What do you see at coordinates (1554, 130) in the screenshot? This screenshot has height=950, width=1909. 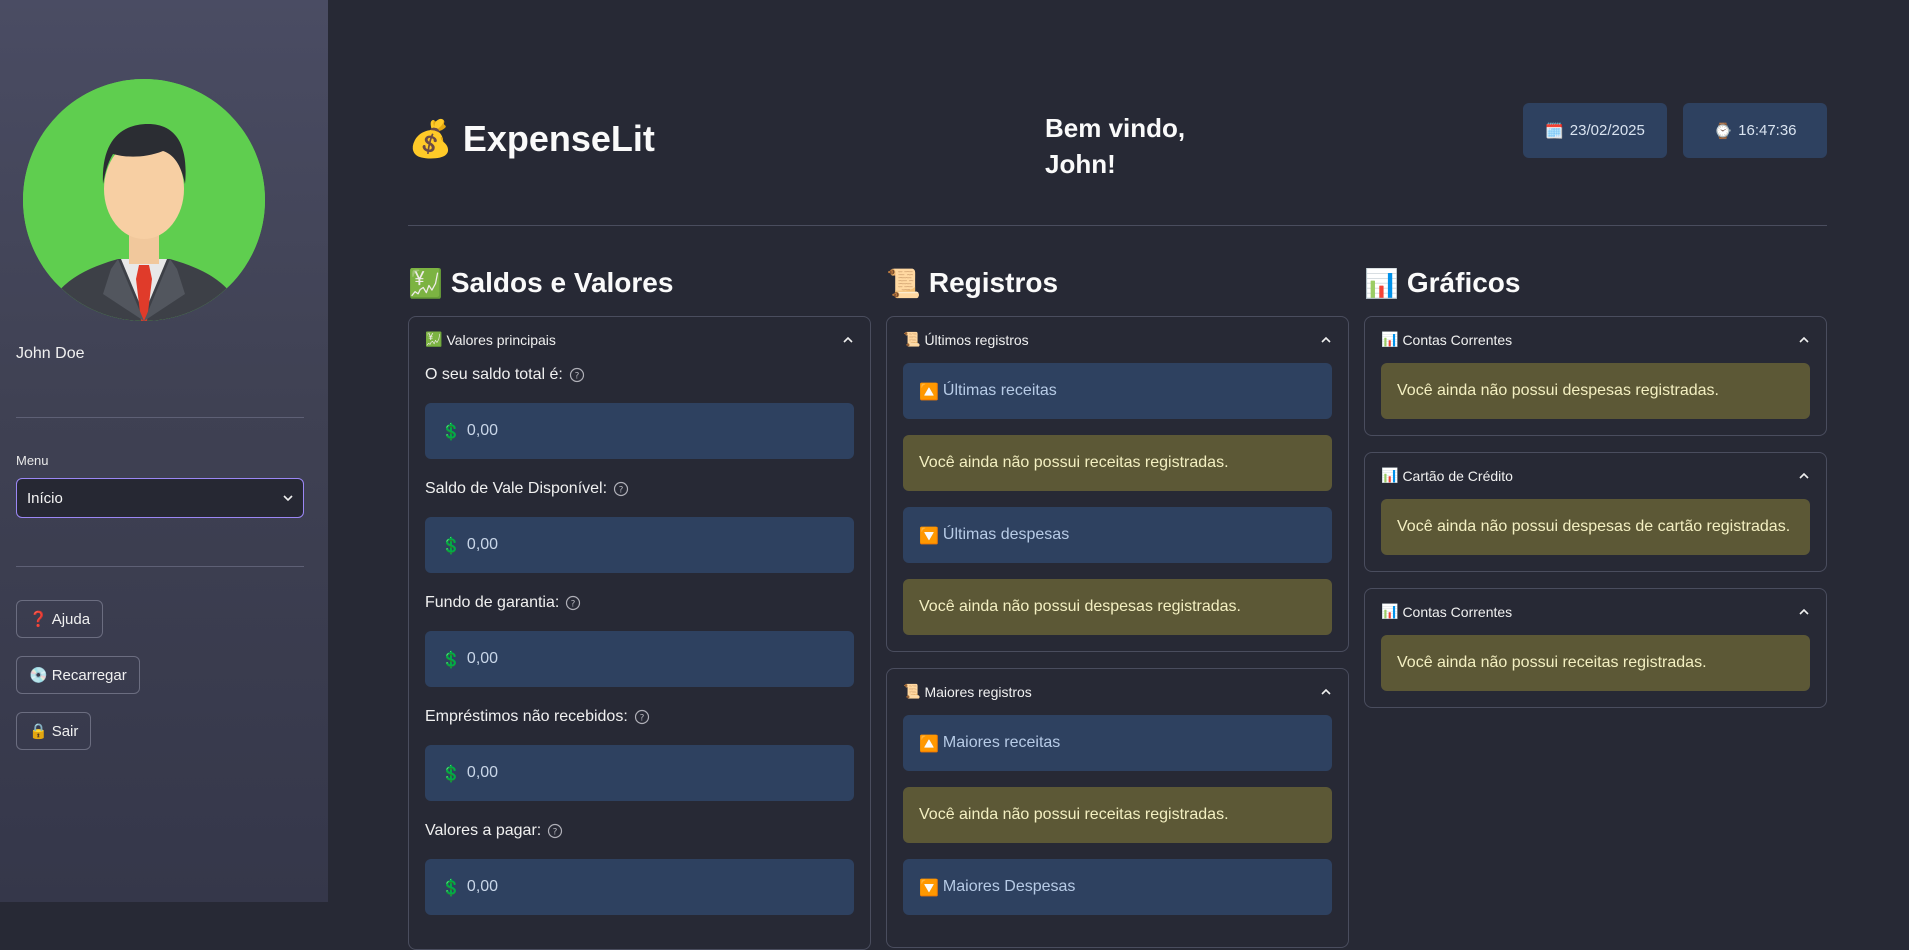 I see `calendar-icon: 🗓️` at bounding box center [1554, 130].